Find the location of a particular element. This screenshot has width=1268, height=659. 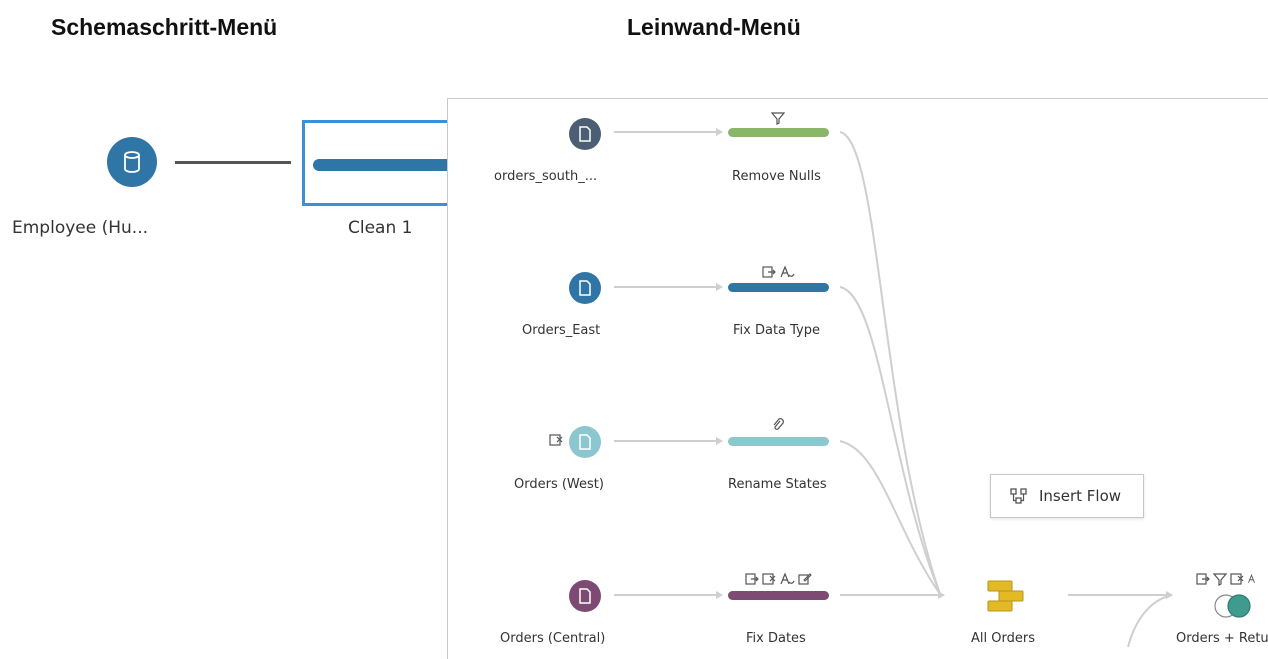

clean-1-bar is located at coordinates (388, 165).